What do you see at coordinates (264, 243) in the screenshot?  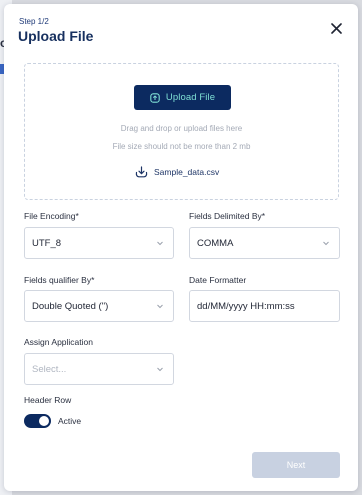 I see `fields-delimited-by-select: COMMA` at bounding box center [264, 243].